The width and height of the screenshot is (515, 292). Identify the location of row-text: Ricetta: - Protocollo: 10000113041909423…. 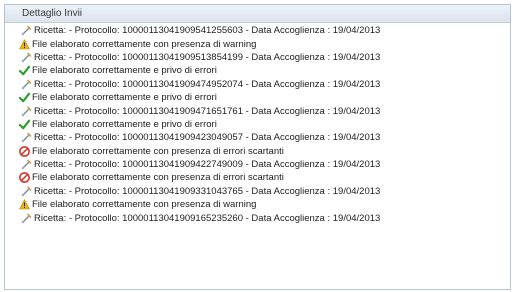
(207, 138).